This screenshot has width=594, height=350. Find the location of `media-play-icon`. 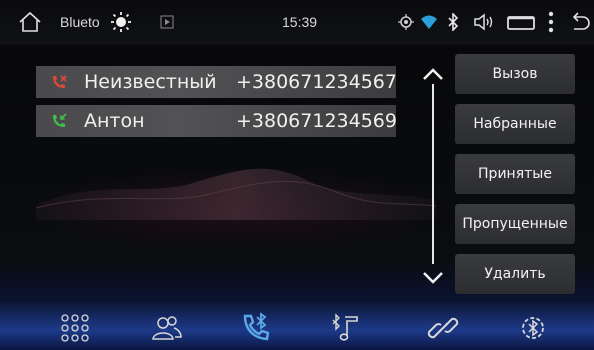

media-play-icon is located at coordinates (167, 22).